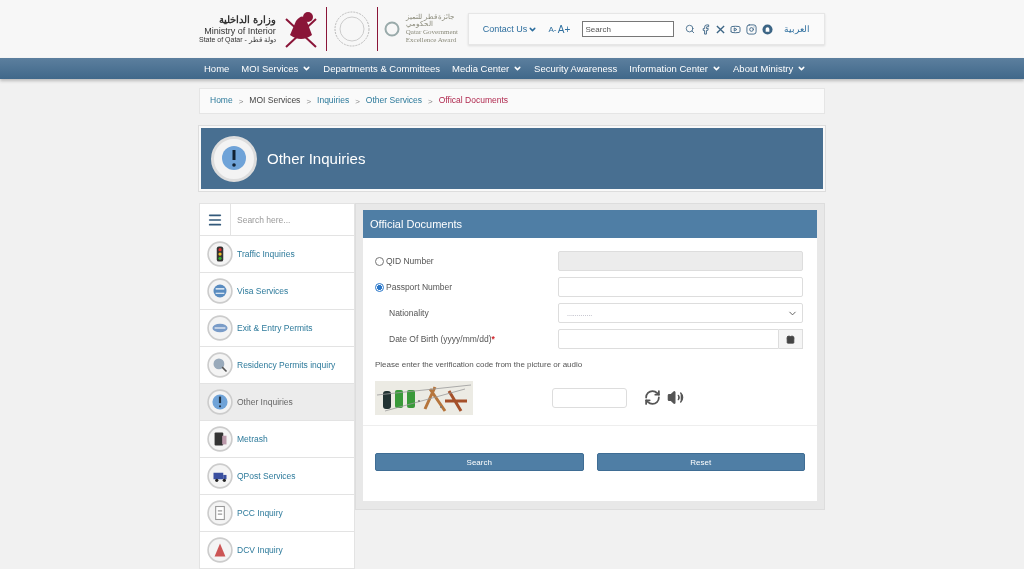 This screenshot has height=569, width=1024. What do you see at coordinates (770, 69) in the screenshot?
I see `nav-item: About Ministry` at bounding box center [770, 69].